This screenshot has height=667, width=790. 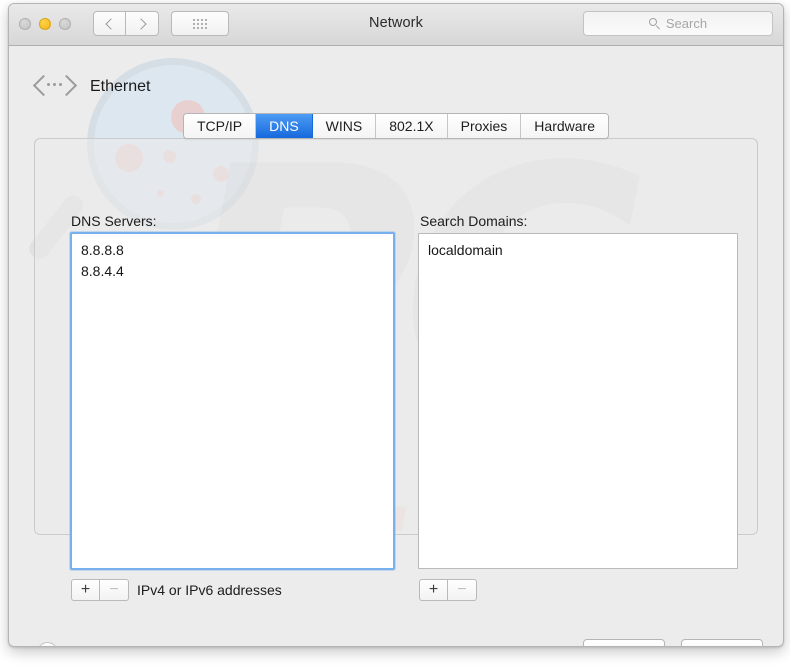 I want to click on dns-stepper-group: + −, so click(x=100, y=590).